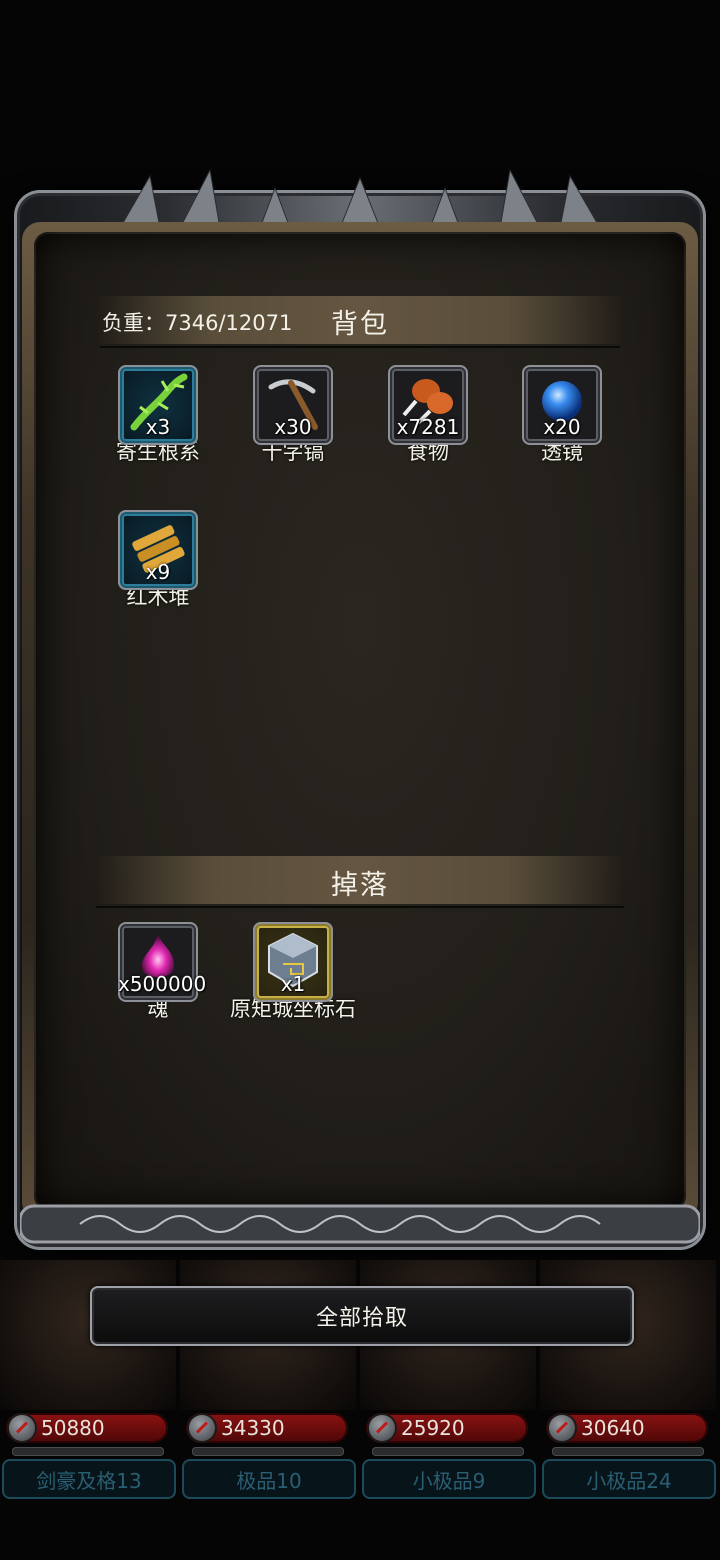  Describe the element at coordinates (158, 550) in the screenshot. I see `item-slot: x9` at that location.